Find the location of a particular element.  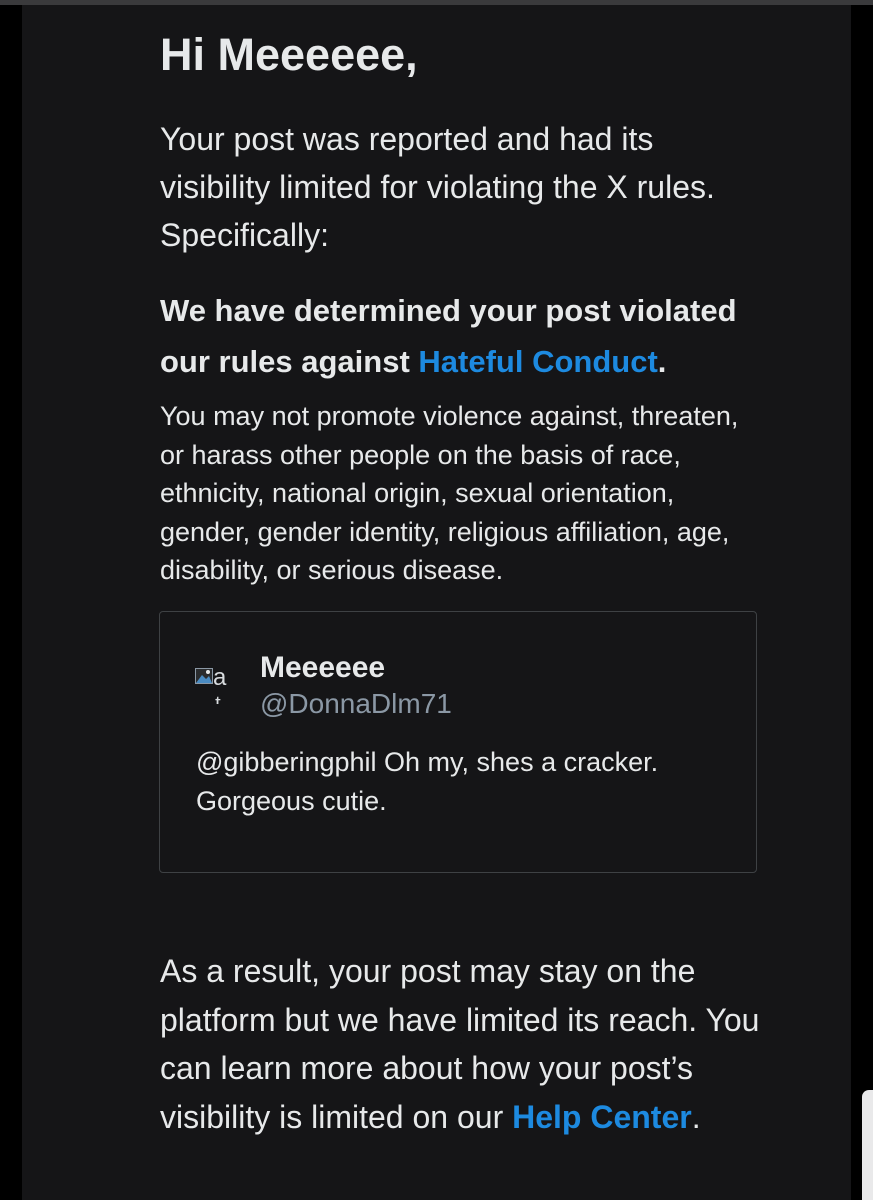

left-gutter is located at coordinates (11, 602).